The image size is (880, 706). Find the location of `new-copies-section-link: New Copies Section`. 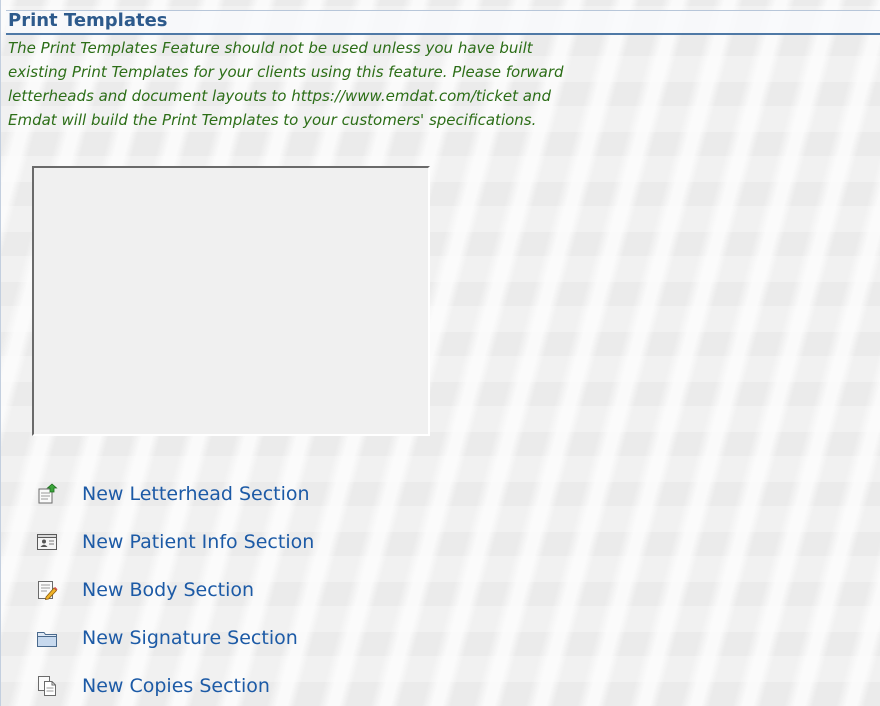

new-copies-section-link: New Copies Section is located at coordinates (246, 686).